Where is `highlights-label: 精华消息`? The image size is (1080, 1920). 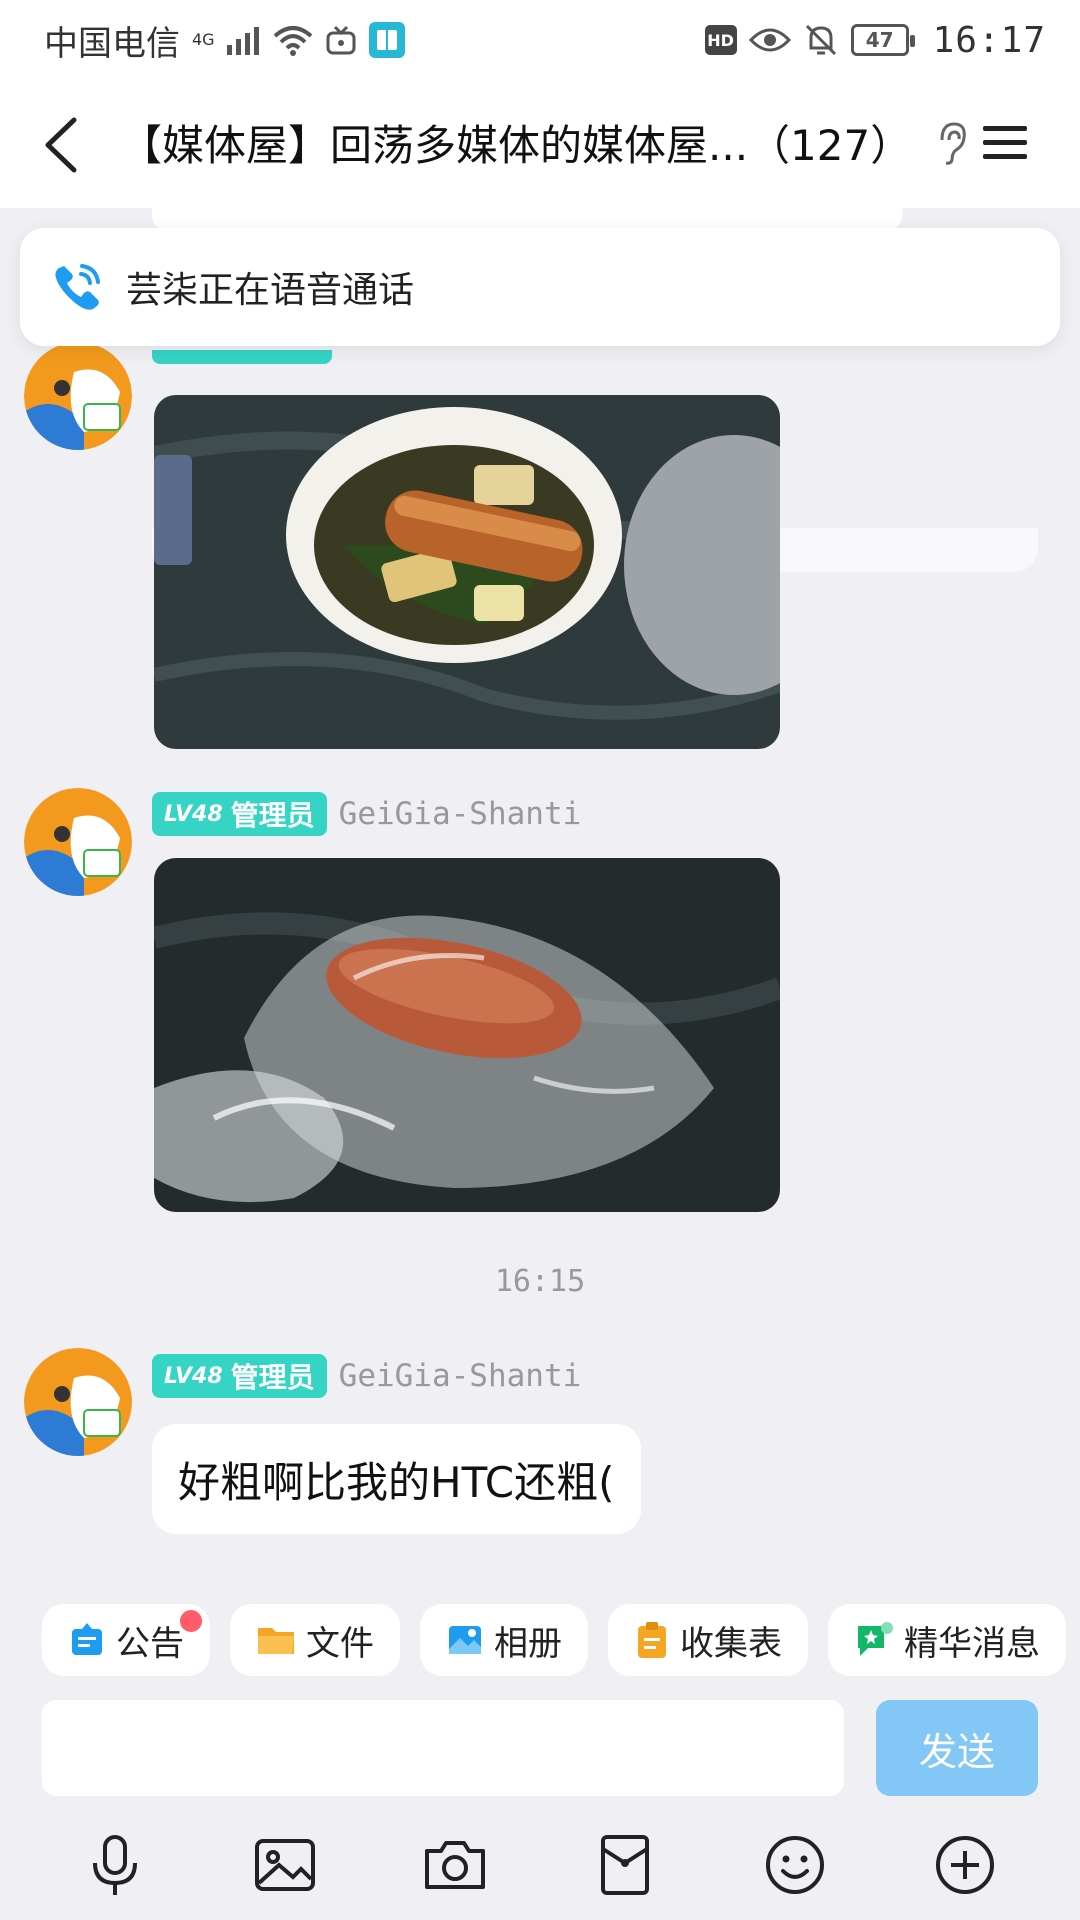 highlights-label: 精华消息 is located at coordinates (972, 1643).